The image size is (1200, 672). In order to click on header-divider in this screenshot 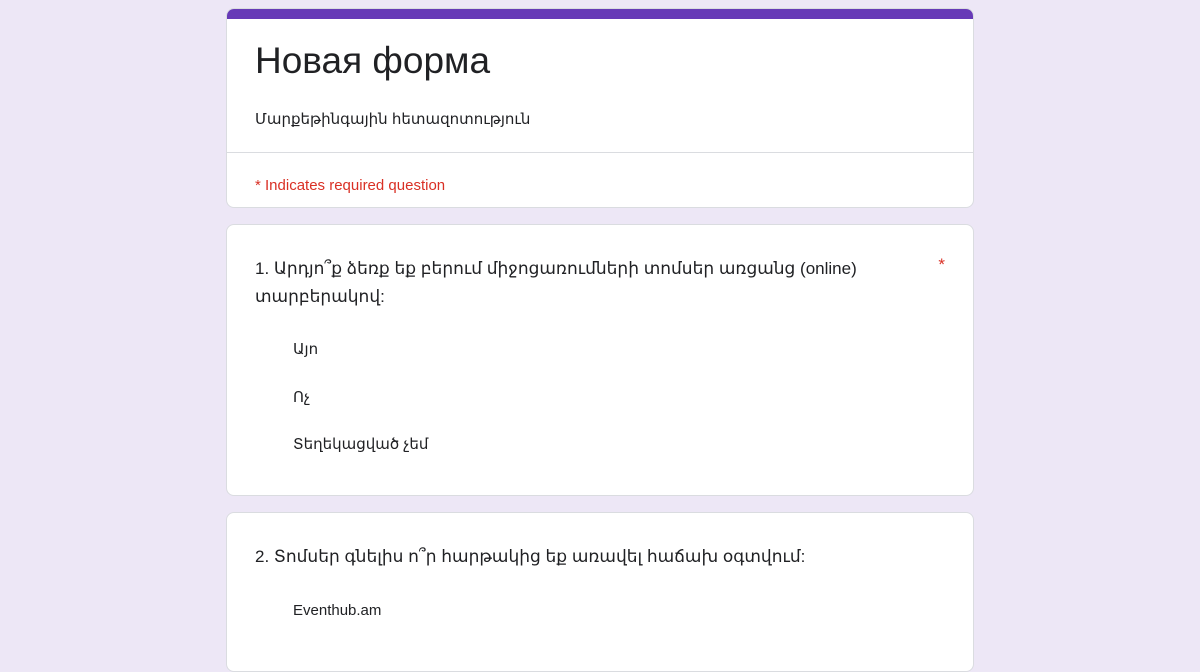, I will do `click(600, 152)`.